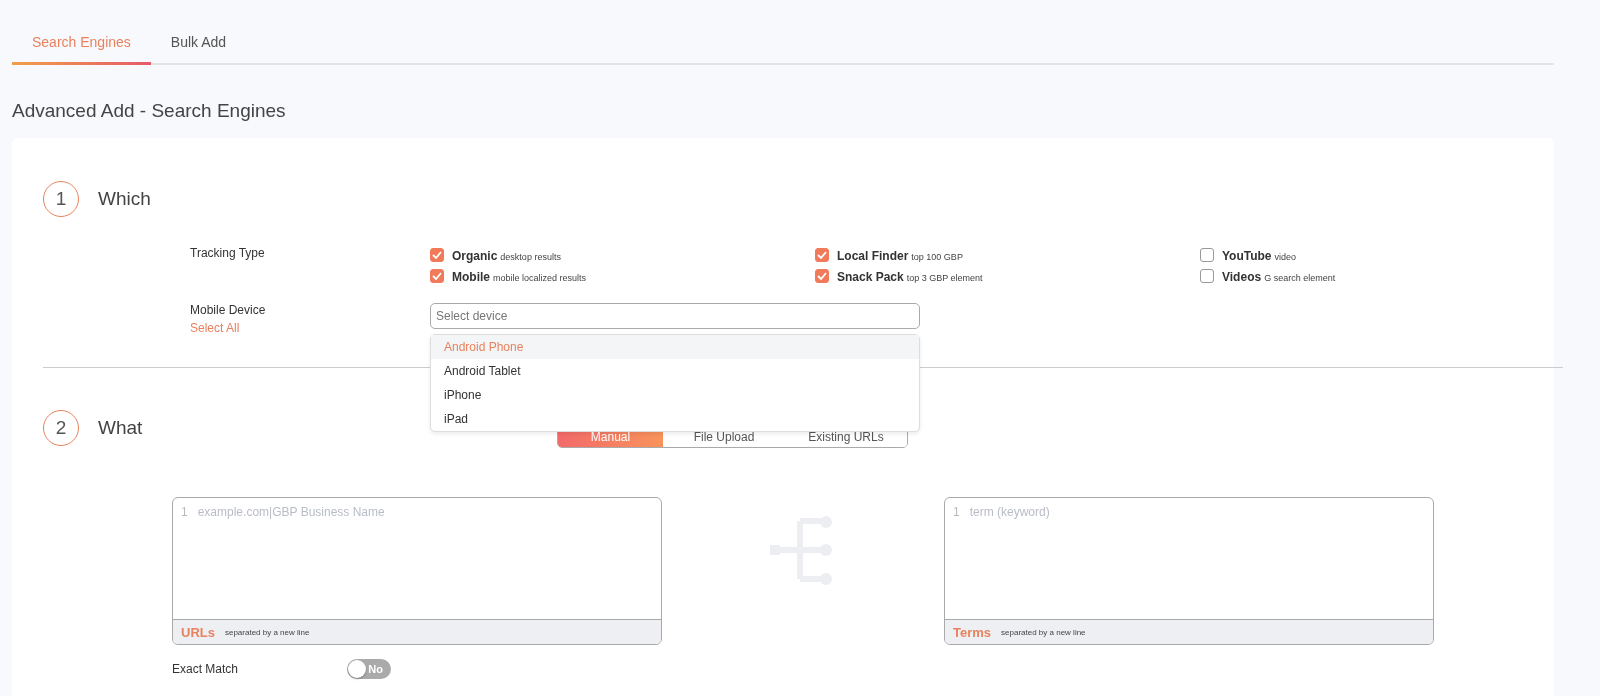 The image size is (1600, 696). Describe the element at coordinates (675, 395) in the screenshot. I see `dropdown-option: iPhone` at that location.